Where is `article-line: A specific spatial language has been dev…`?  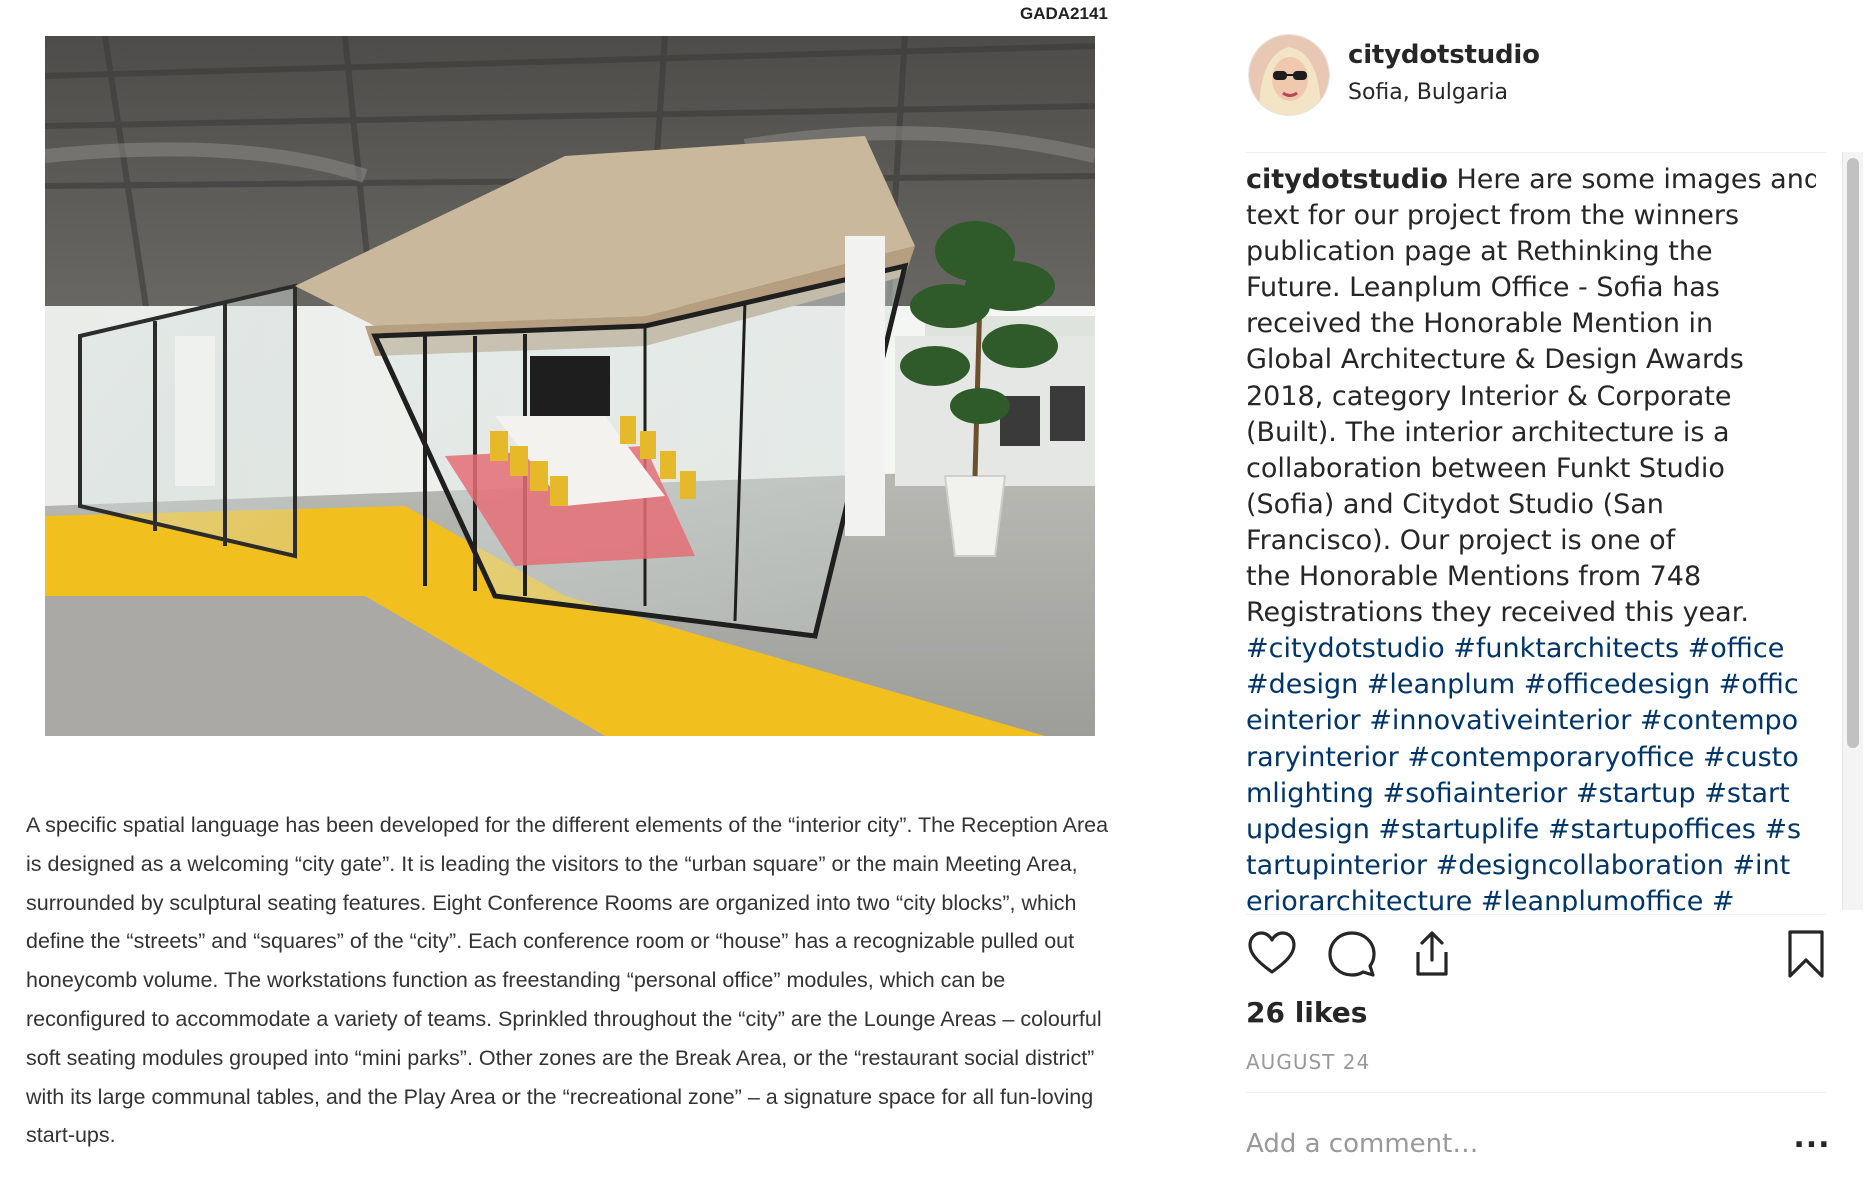 article-line: A specific spatial language has been dev… is located at coordinates (567, 825).